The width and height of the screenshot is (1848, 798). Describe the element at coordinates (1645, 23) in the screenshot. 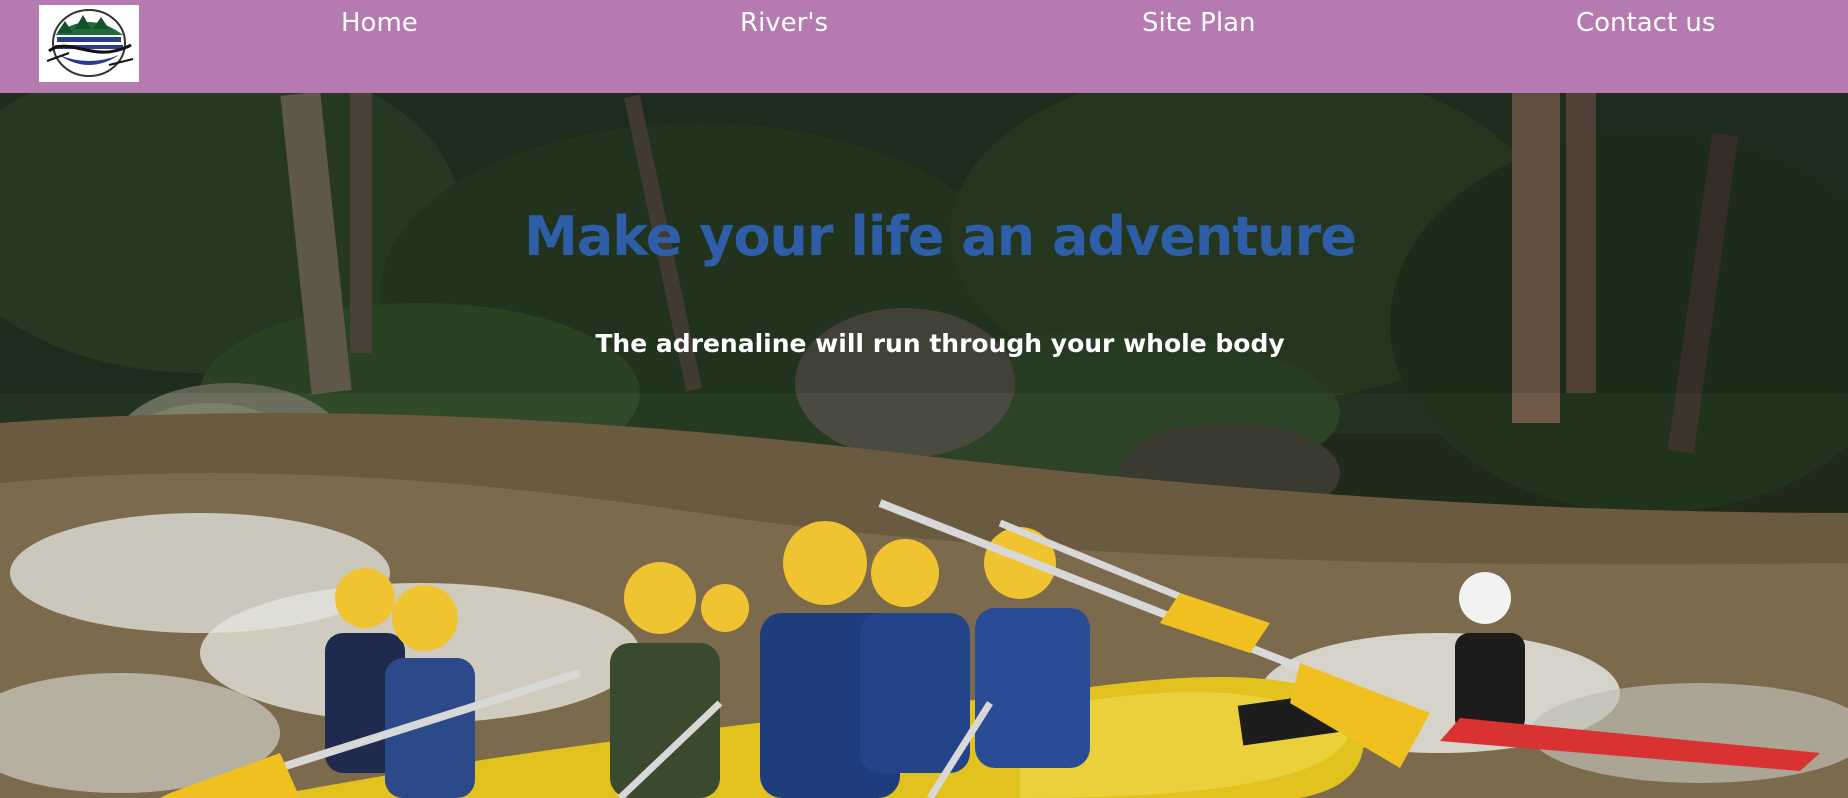

I see `nav-contact-us: Contact us` at that location.